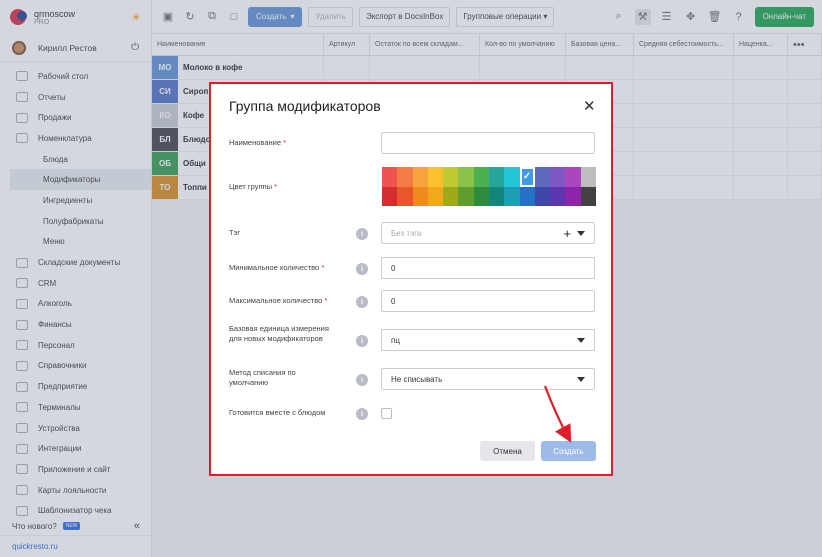 The width and height of the screenshot is (822, 557). What do you see at coordinates (406, 233) in the screenshot?
I see `tag-placeholder: Без тэга` at bounding box center [406, 233].